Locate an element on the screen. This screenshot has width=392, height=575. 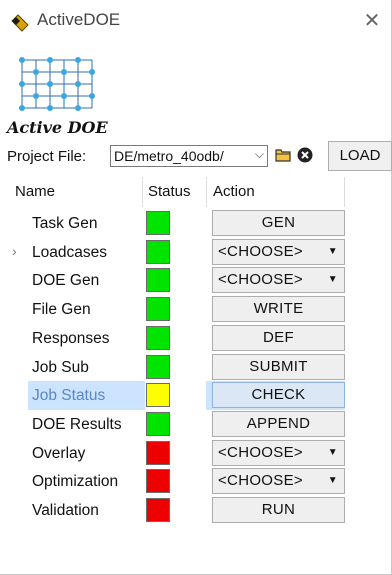
action-button: SUBMIT is located at coordinates (278, 366).